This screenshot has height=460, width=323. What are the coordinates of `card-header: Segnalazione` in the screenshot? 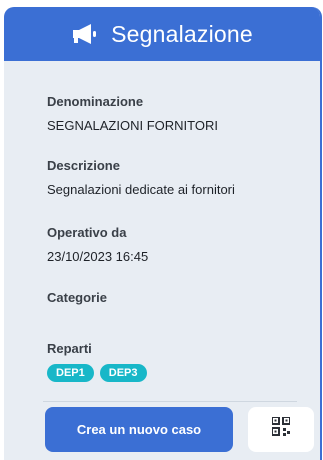 It's located at (162, 34).